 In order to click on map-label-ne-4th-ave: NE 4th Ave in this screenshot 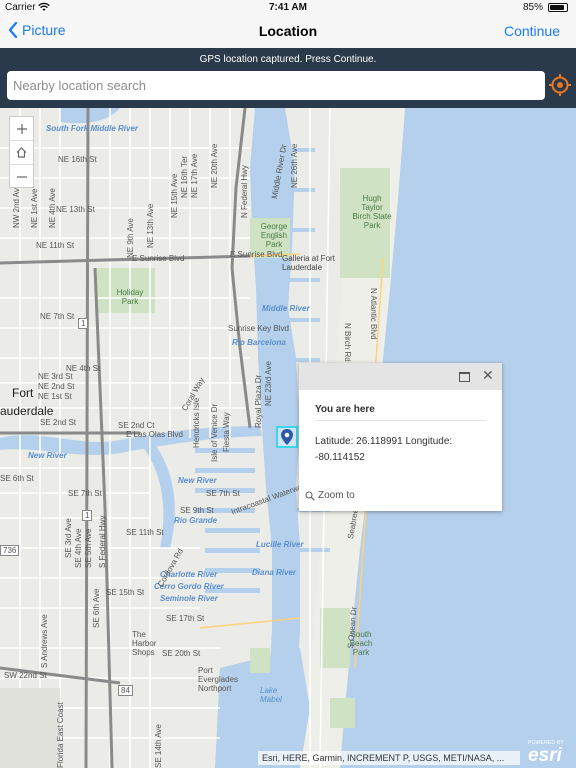, I will do `click(52, 208)`.